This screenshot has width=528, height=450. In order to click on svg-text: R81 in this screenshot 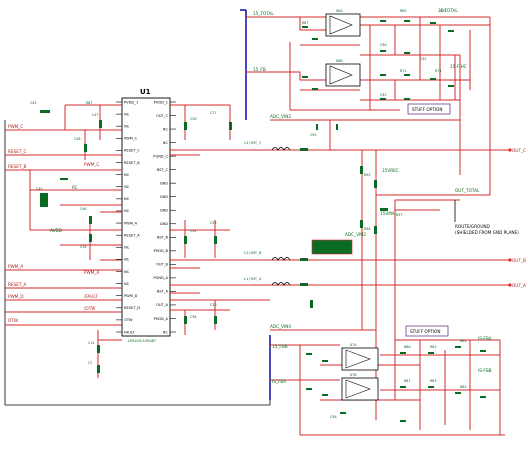, I will do `click(407, 381)`.